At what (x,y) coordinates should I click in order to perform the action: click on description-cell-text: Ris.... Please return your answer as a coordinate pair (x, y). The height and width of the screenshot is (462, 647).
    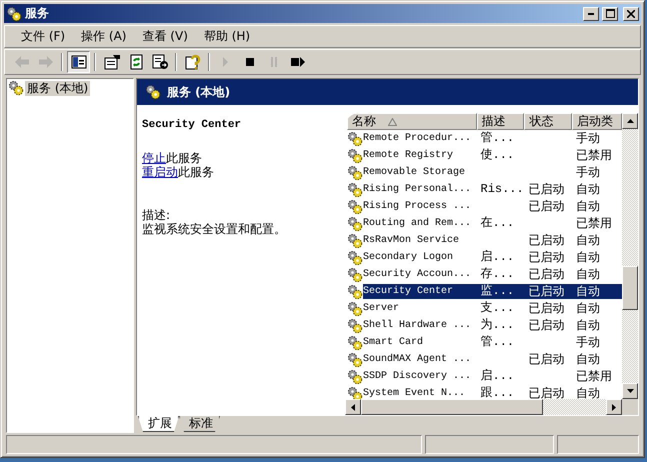
    Looking at the image, I should click on (502, 189).